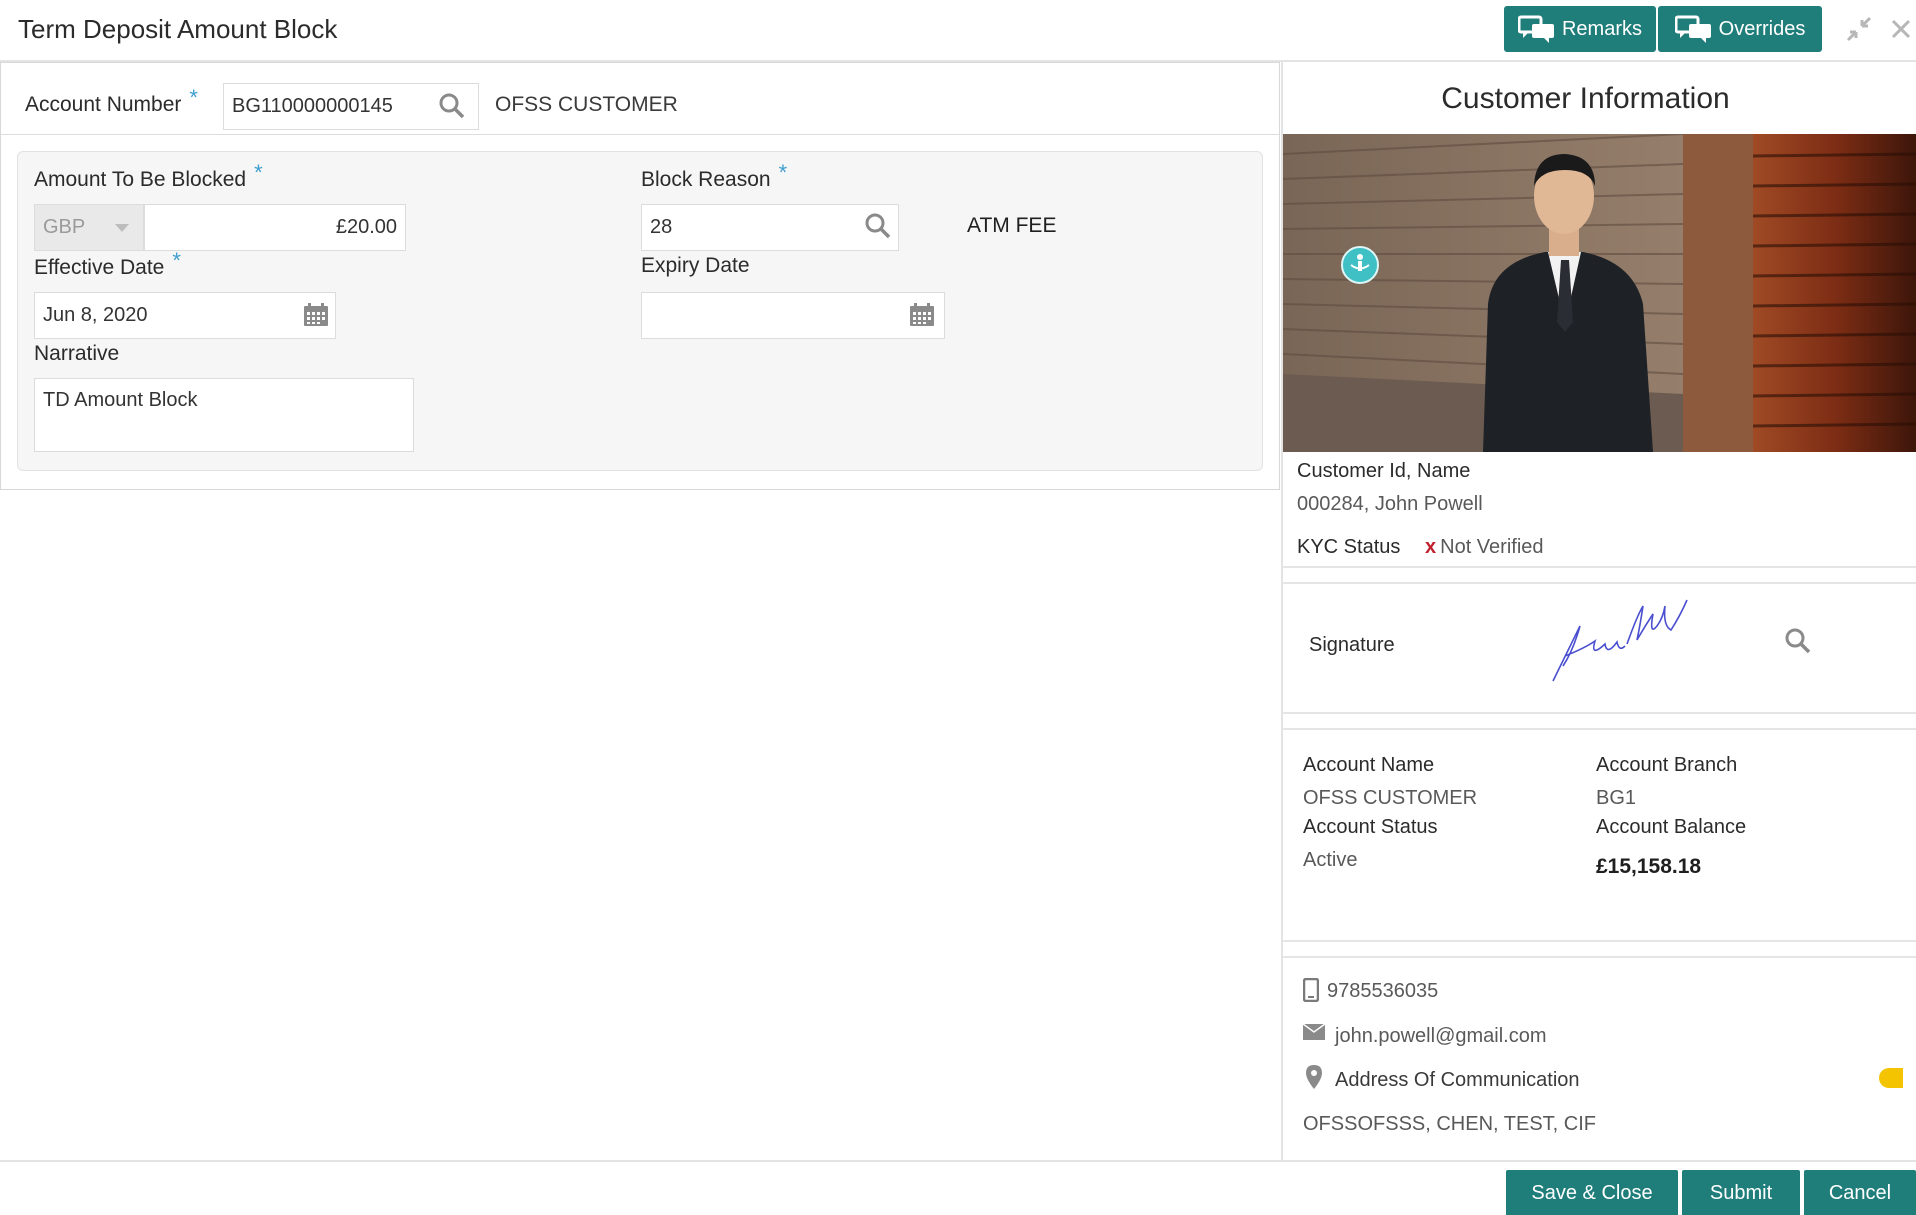 This screenshot has width=1916, height=1215. What do you see at coordinates (275, 227) in the screenshot?
I see `amount-input: £20.00` at bounding box center [275, 227].